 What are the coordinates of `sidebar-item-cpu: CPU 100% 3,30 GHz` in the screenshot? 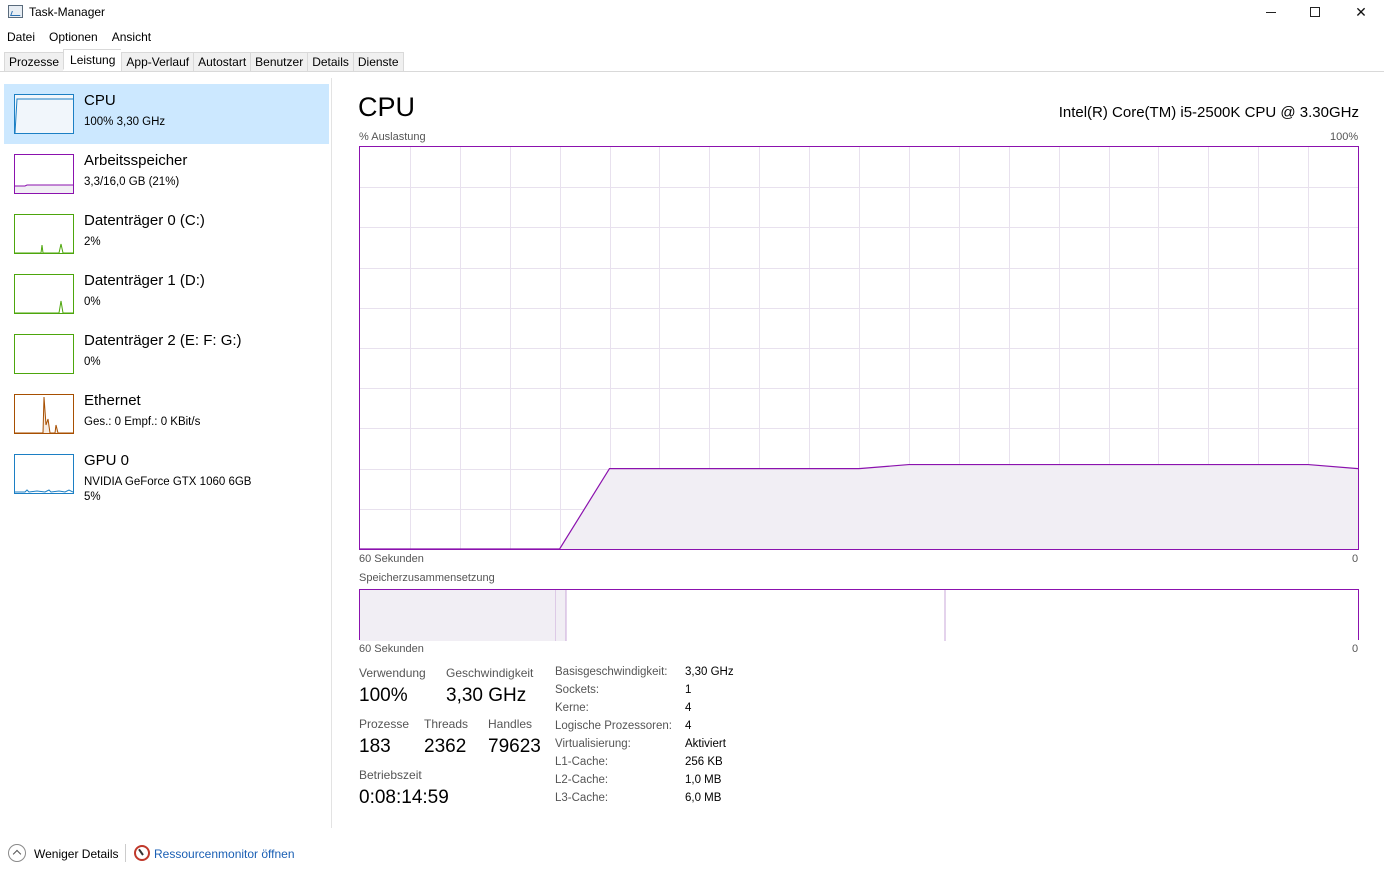 It's located at (166, 114).